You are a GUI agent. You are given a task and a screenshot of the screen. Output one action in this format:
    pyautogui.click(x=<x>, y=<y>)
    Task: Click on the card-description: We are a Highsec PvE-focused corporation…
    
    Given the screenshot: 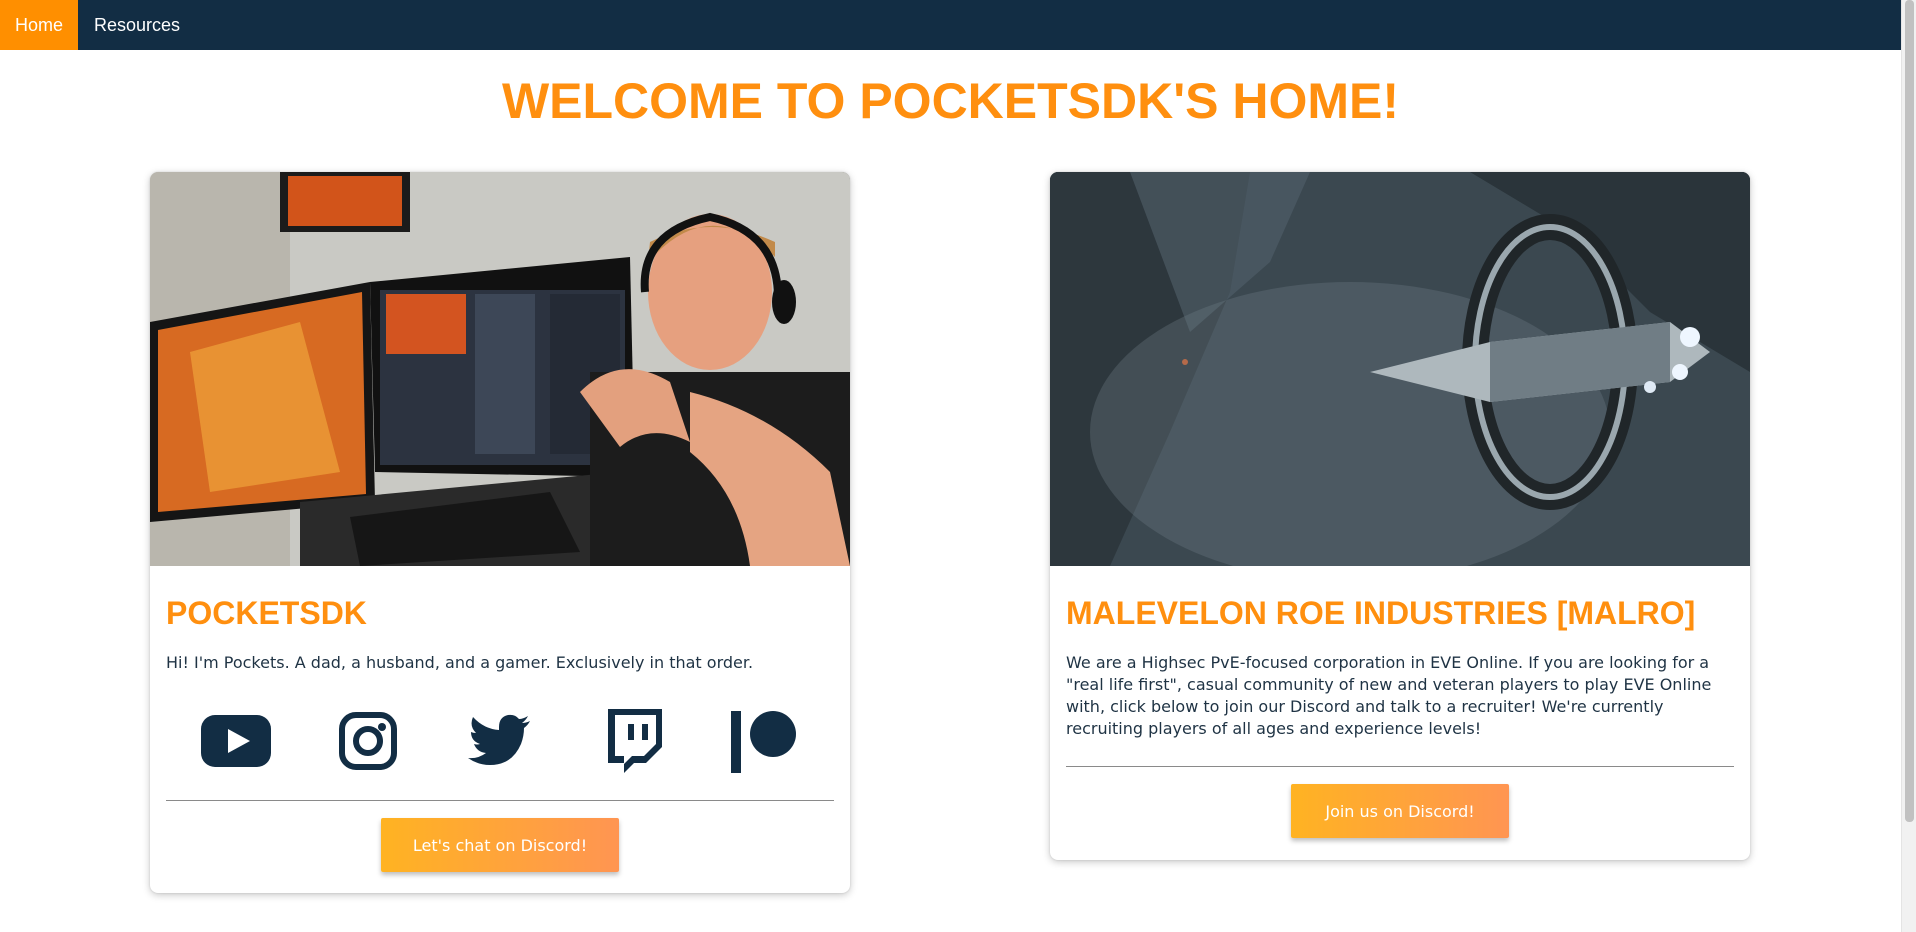 What is the action you would take?
    pyautogui.click(x=1389, y=695)
    